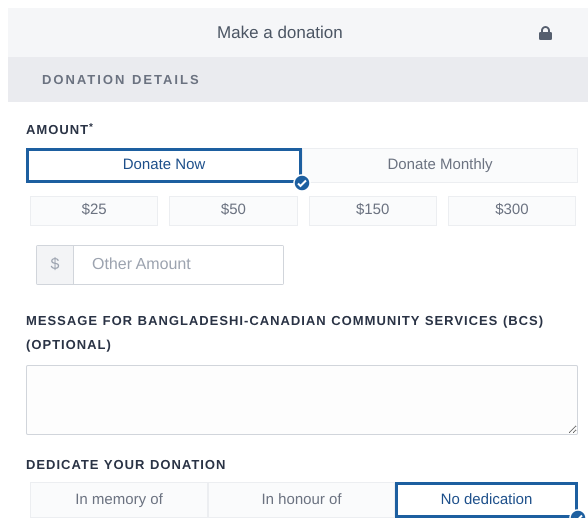  Describe the element at coordinates (440, 165) in the screenshot. I see `frequency-option: Donate Monthly` at that location.